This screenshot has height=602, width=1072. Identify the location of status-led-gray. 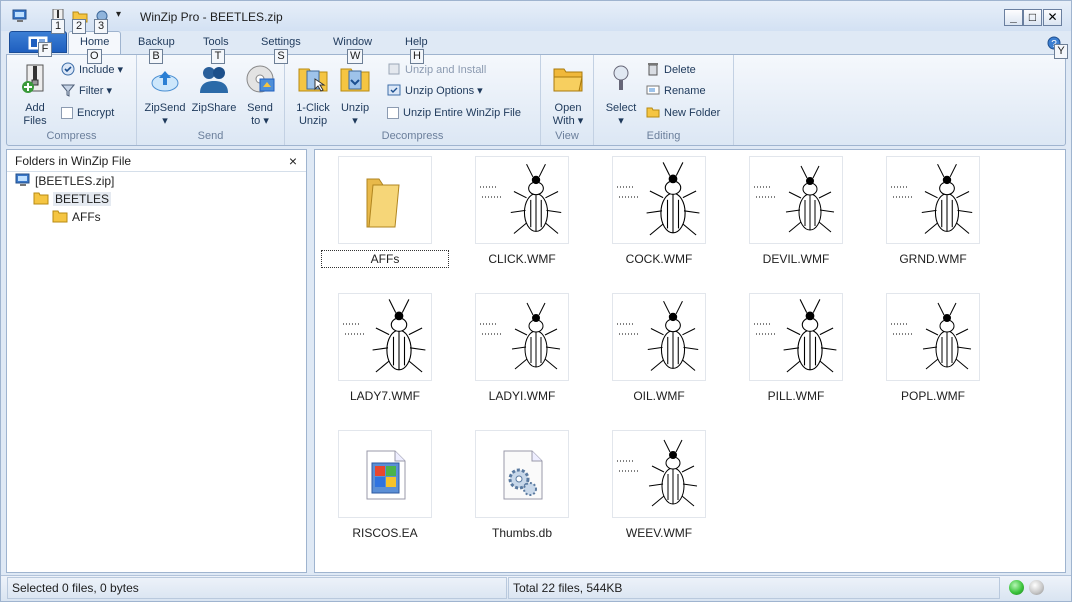
(1036, 587).